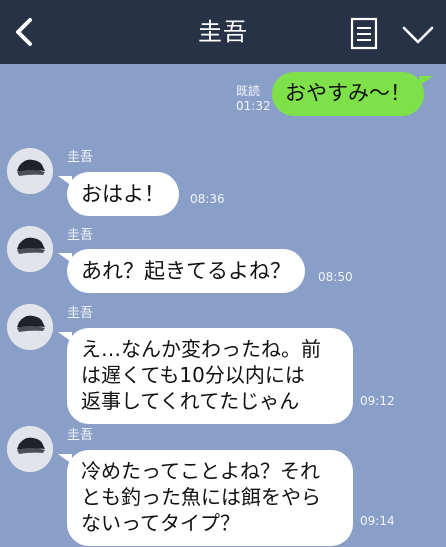 This screenshot has height=547, width=446. Describe the element at coordinates (205, 376) in the screenshot. I see `incoming-message-bubble: え…なんか変わったね。前 は遅くても10分以内には 返事してくれてたじゃん` at that location.